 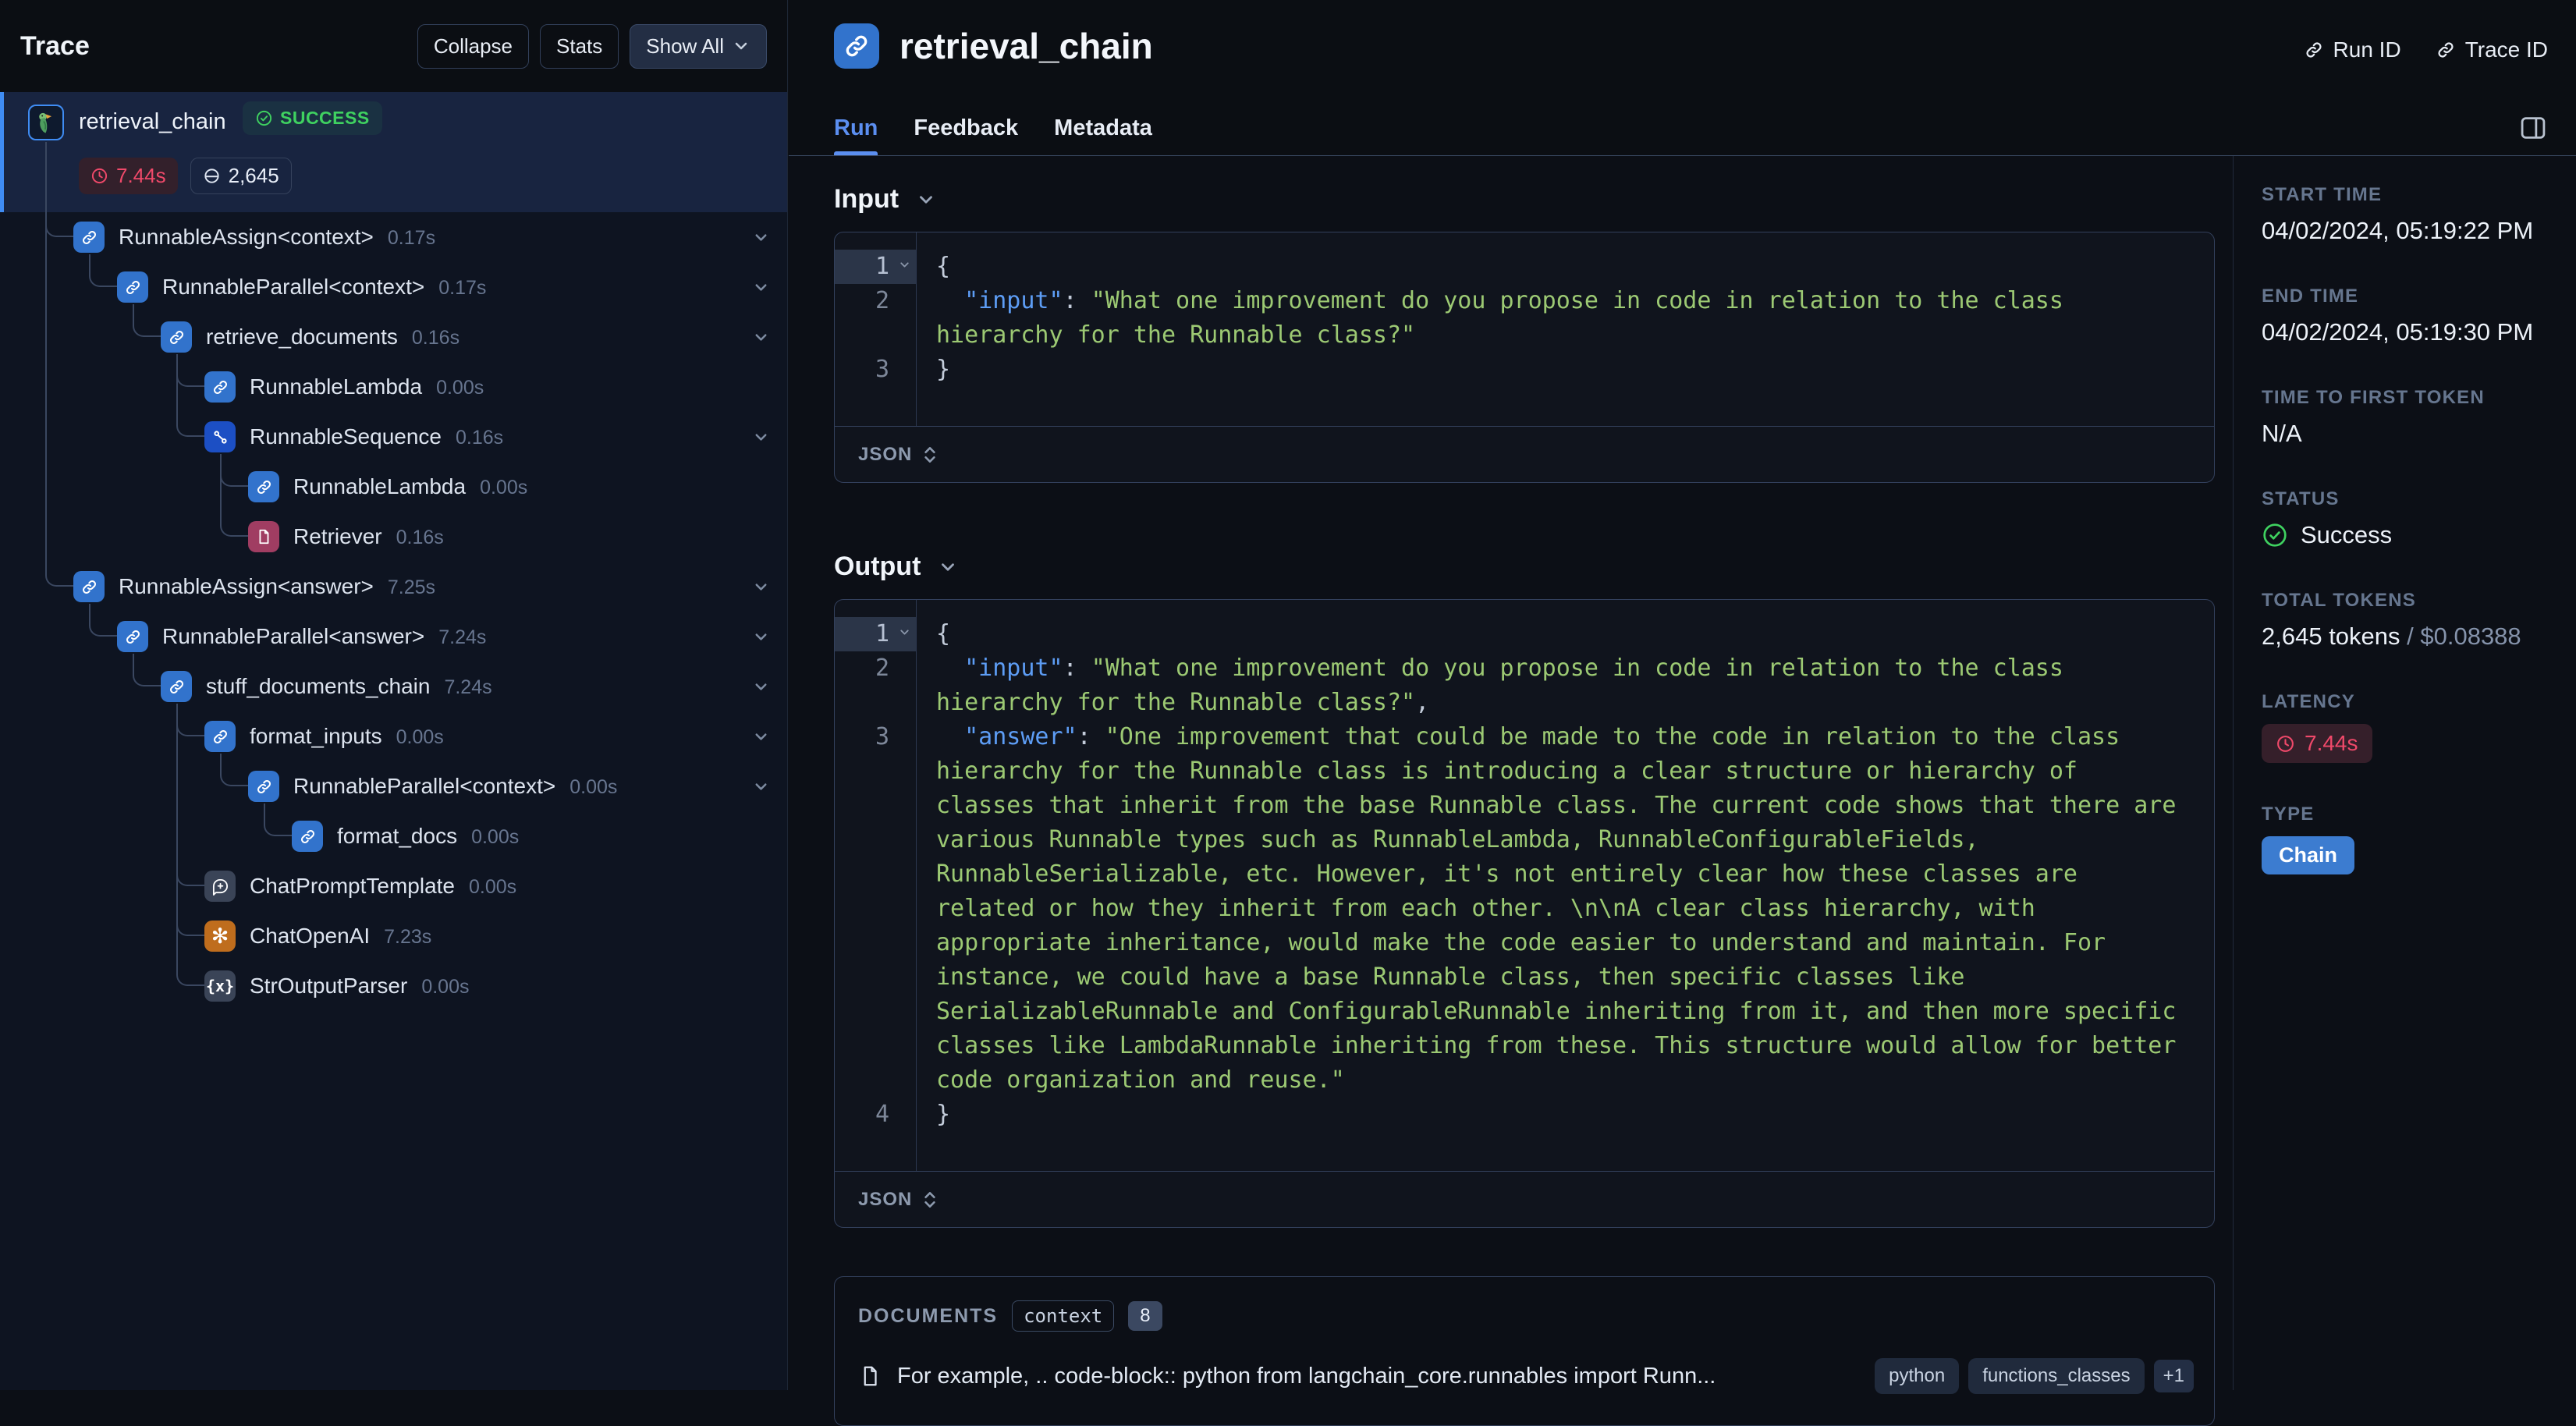 I want to click on tree-row: RunnableAssign<answer> 7.25s, so click(x=393, y=587).